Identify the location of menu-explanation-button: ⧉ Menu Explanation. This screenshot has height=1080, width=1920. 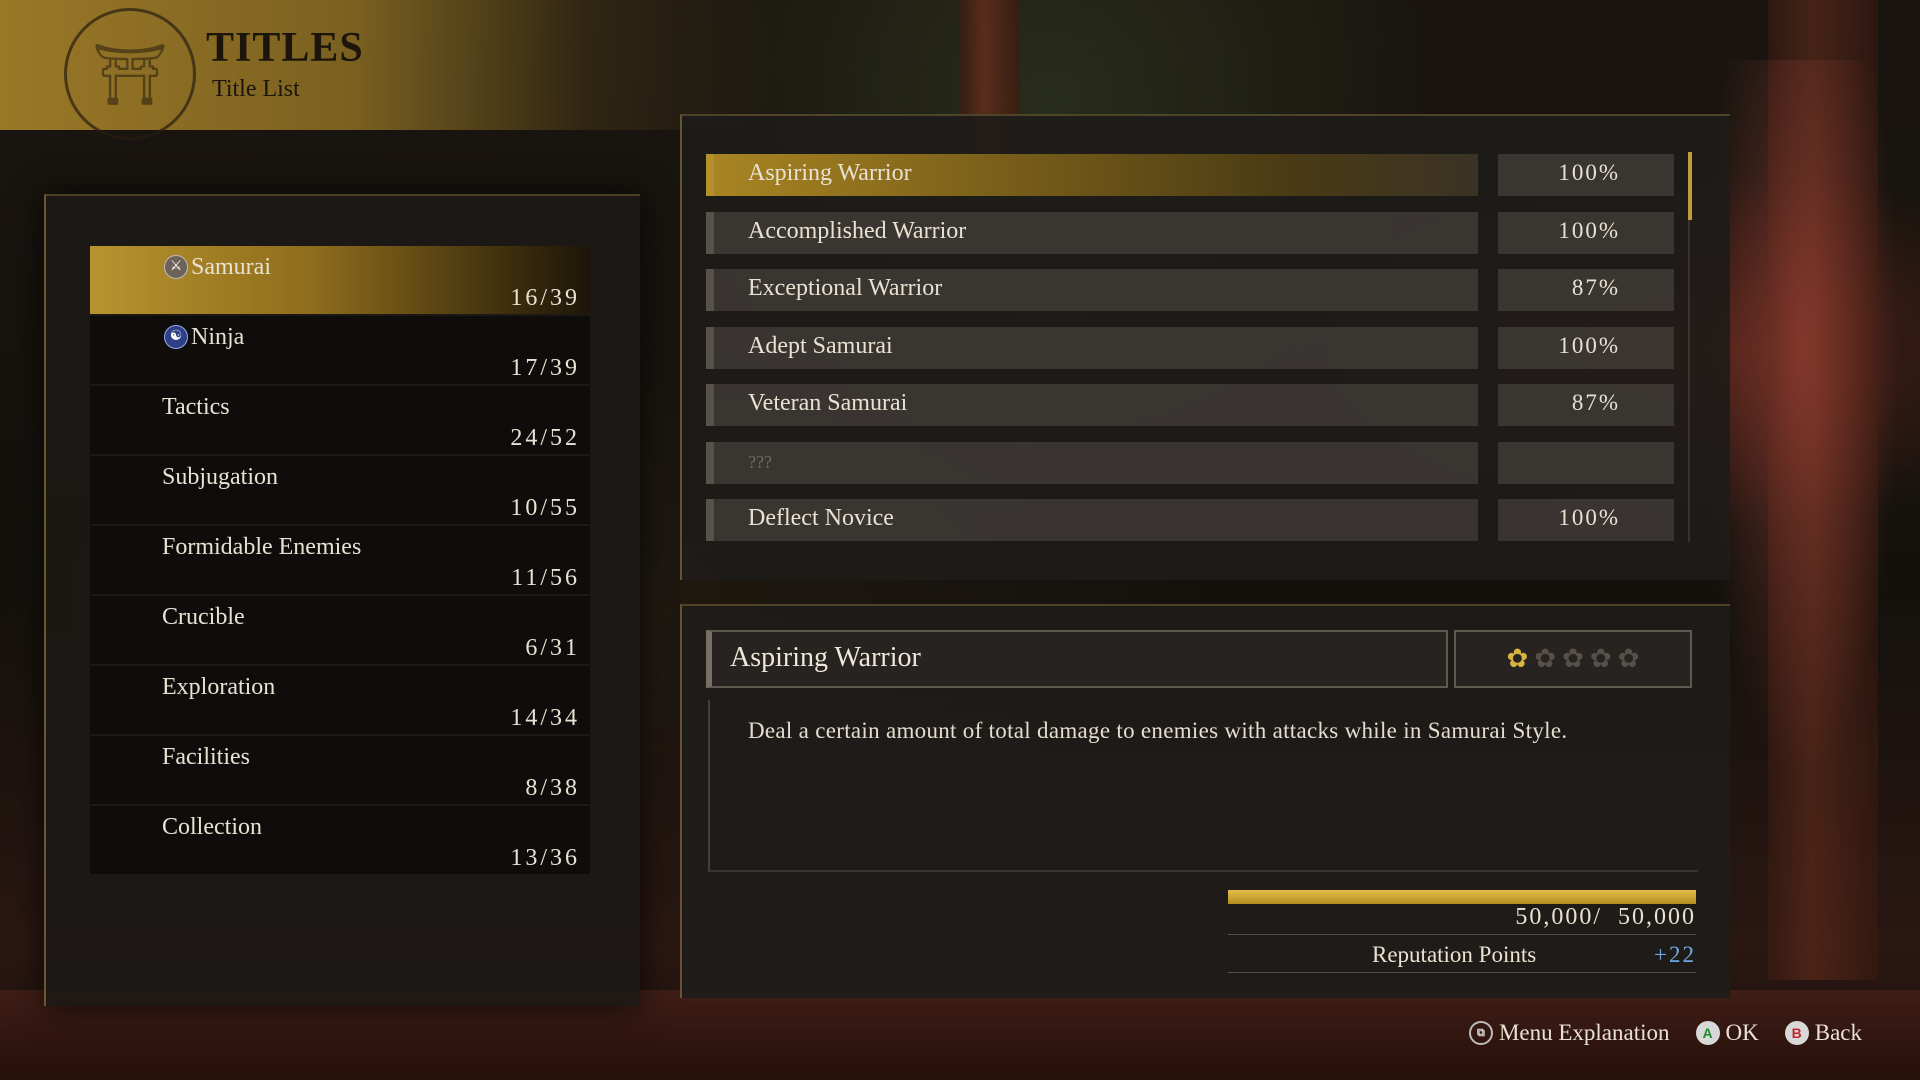
(1569, 1033).